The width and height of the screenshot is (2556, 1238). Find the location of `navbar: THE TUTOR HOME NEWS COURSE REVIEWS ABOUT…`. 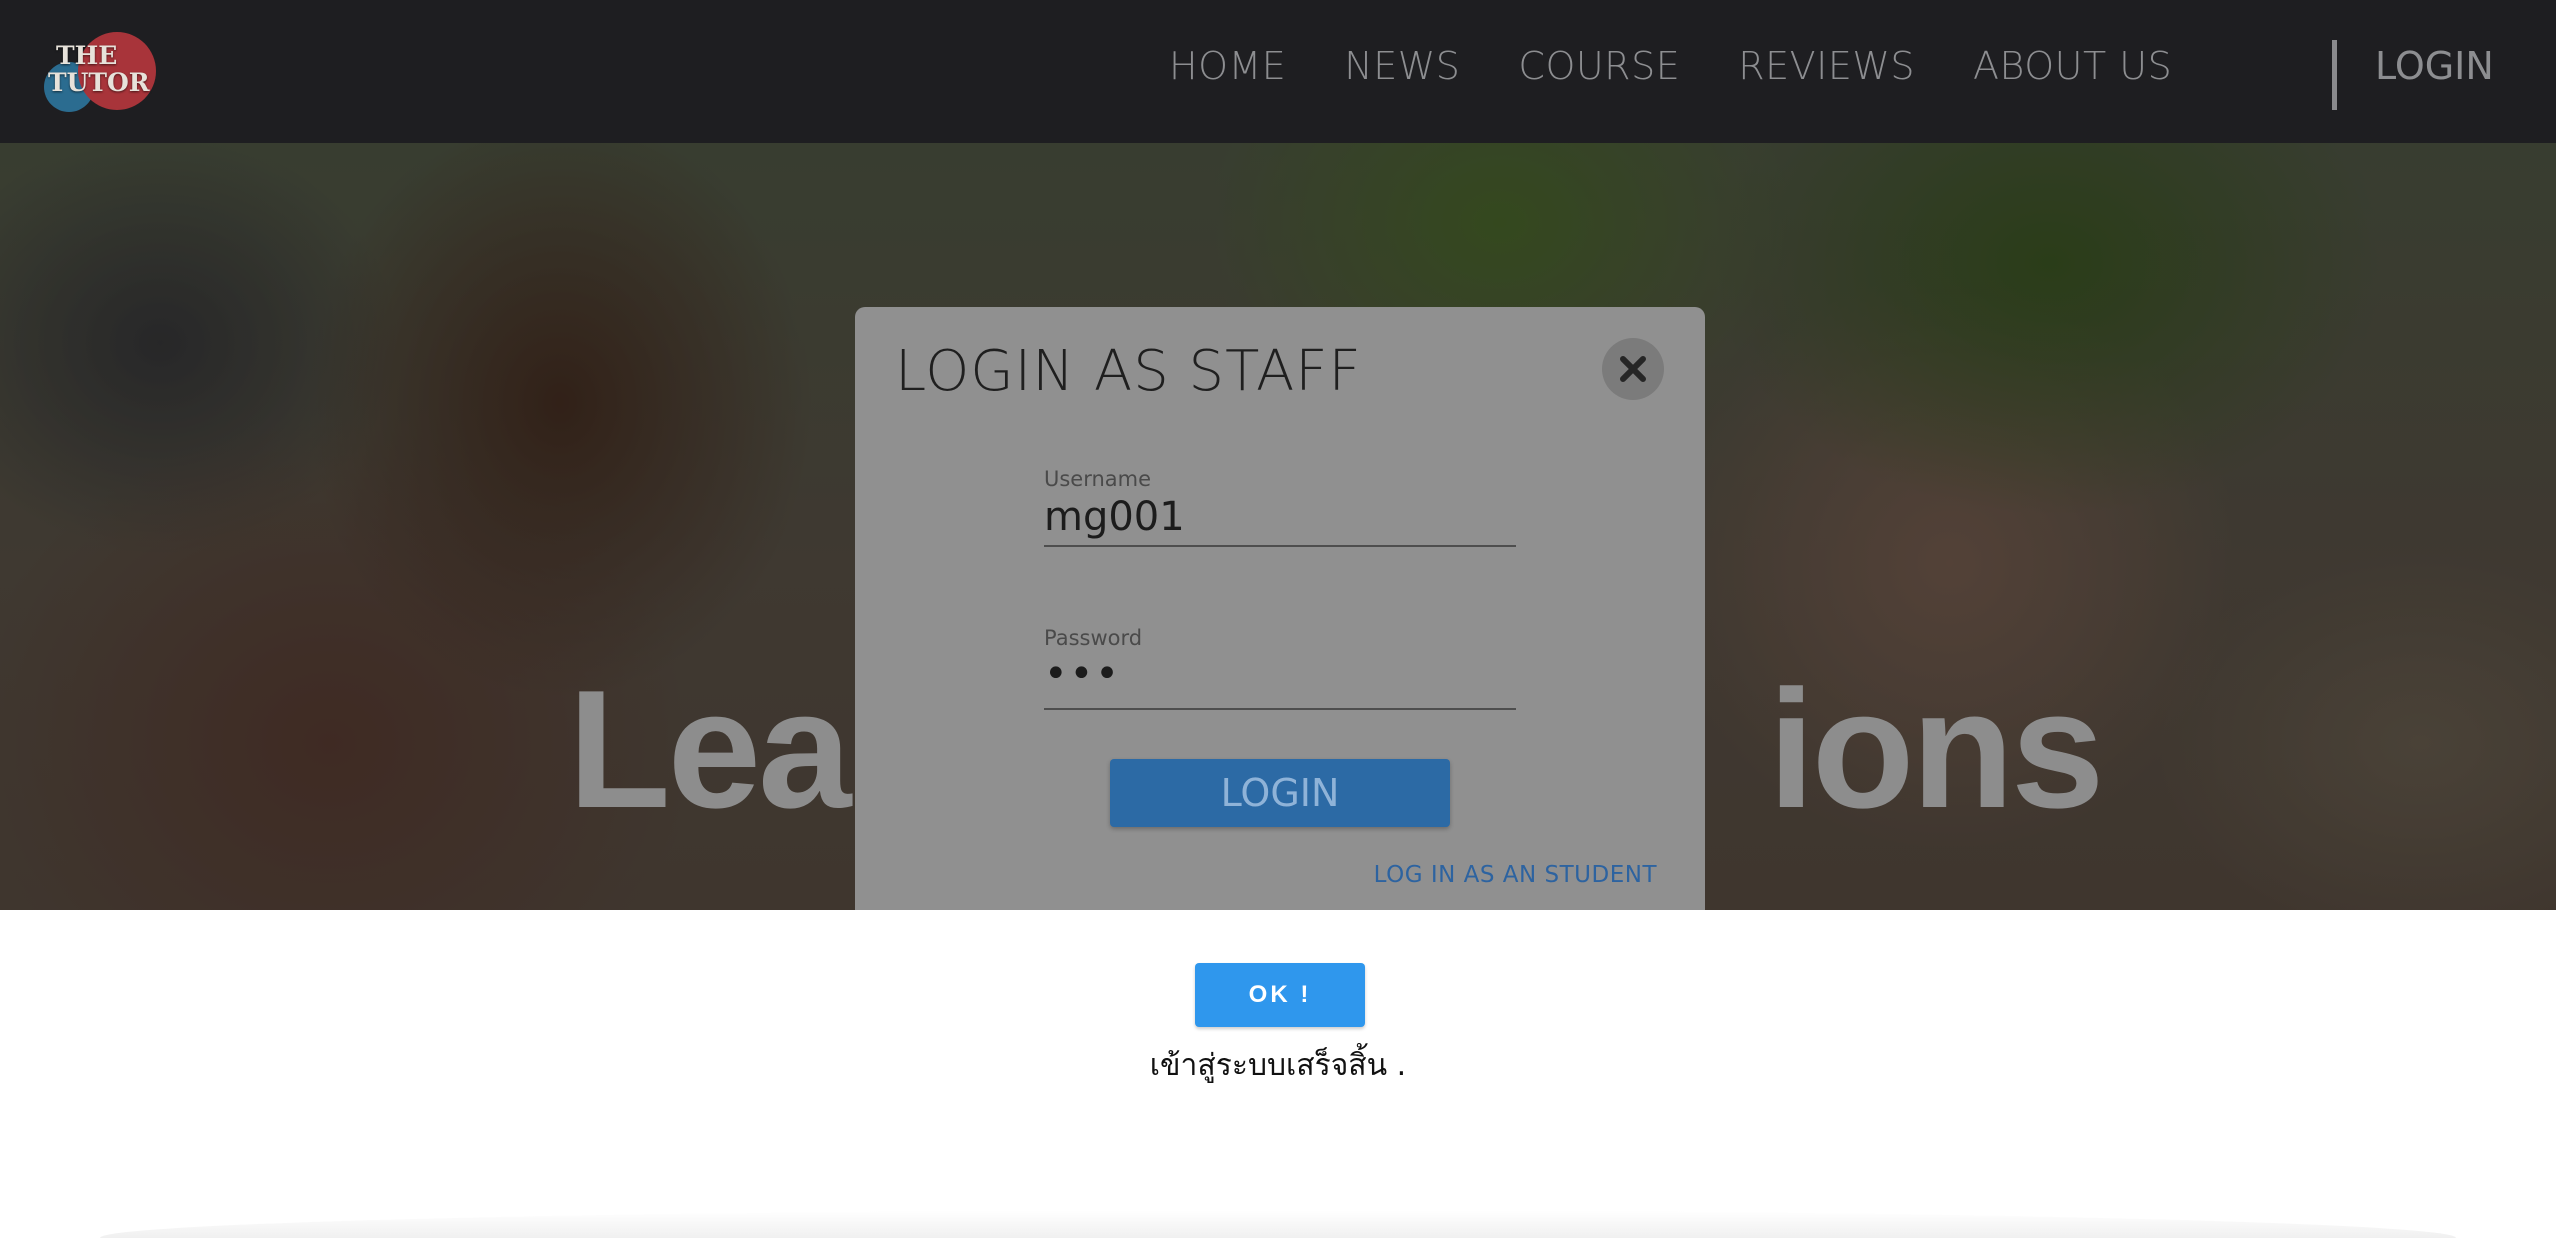

navbar: THE TUTOR HOME NEWS COURSE REVIEWS ABOUT… is located at coordinates (1278, 71).